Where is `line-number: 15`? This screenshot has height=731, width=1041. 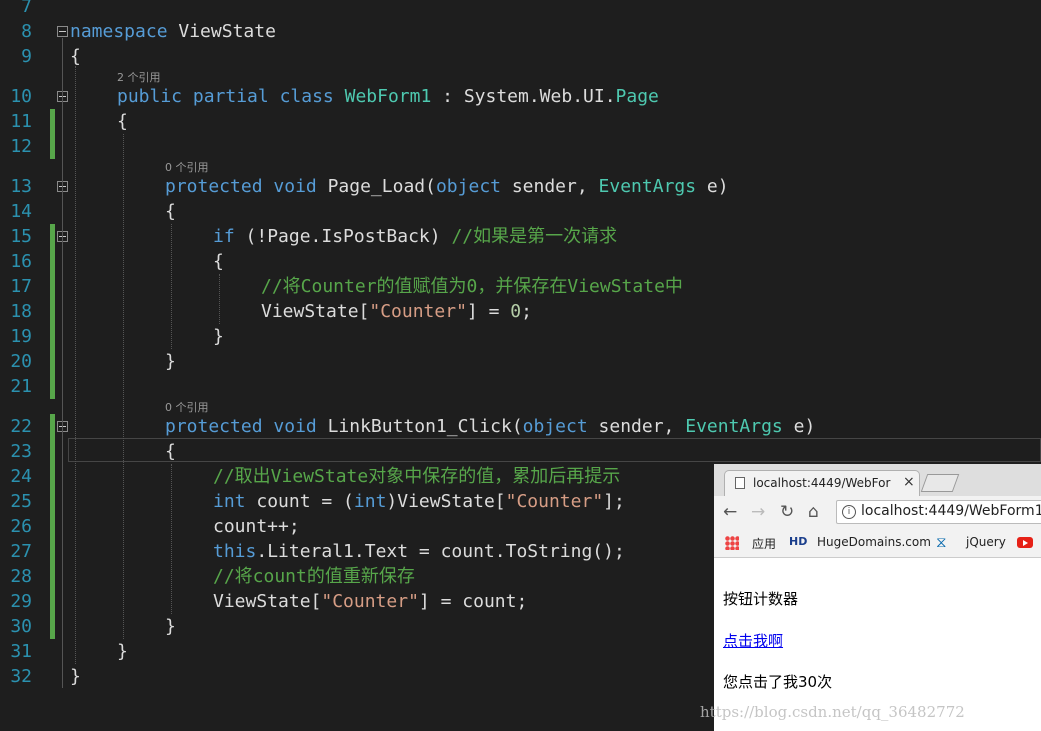
line-number: 15 is located at coordinates (21, 236).